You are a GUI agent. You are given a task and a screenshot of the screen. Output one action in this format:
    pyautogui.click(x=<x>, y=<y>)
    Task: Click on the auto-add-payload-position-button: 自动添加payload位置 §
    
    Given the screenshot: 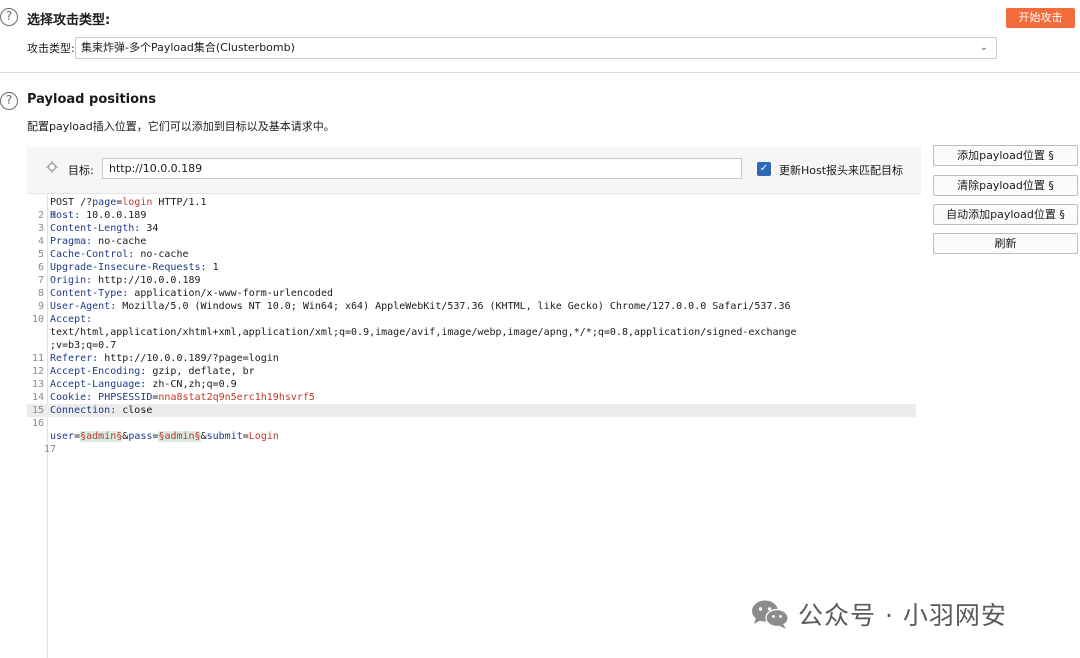 What is the action you would take?
    pyautogui.click(x=1005, y=214)
    